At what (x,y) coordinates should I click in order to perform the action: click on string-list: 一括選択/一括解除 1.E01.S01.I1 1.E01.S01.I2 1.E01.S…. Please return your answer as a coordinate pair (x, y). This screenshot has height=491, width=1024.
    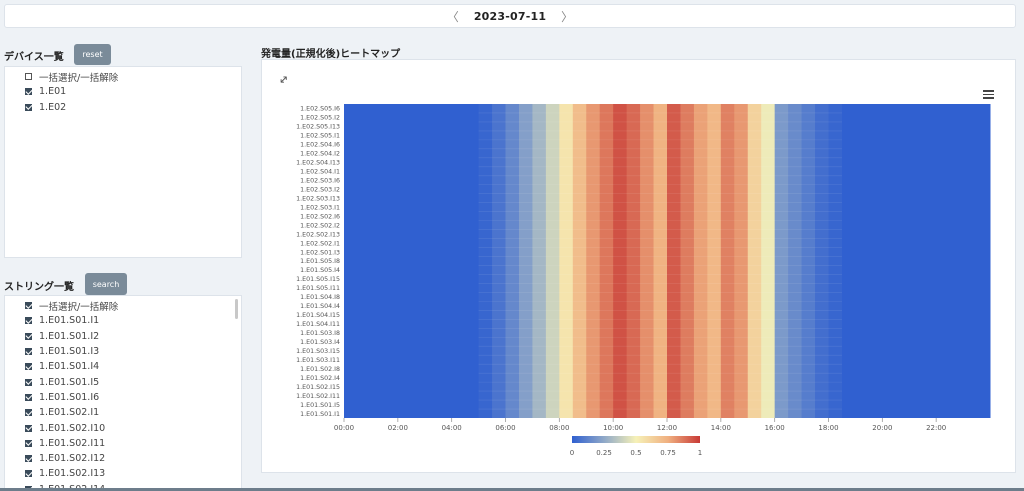
    Looking at the image, I should click on (123, 393).